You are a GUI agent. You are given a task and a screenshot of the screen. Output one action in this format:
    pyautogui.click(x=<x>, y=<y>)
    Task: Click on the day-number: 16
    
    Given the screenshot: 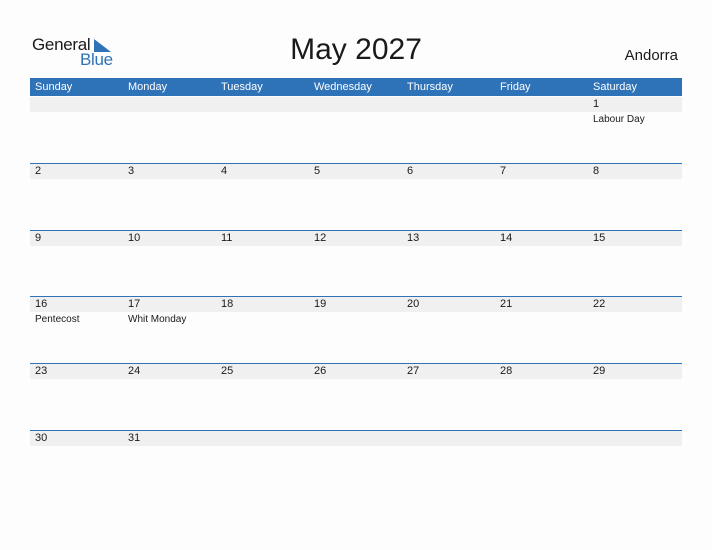 What is the action you would take?
    pyautogui.click(x=41, y=304)
    